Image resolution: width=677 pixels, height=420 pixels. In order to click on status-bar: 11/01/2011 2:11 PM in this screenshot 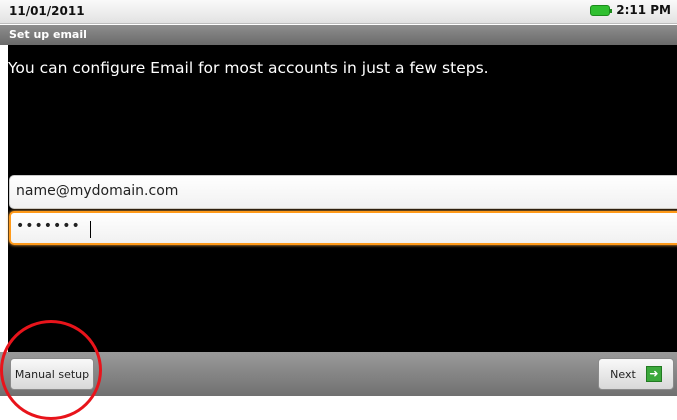, I will do `click(338, 12)`.